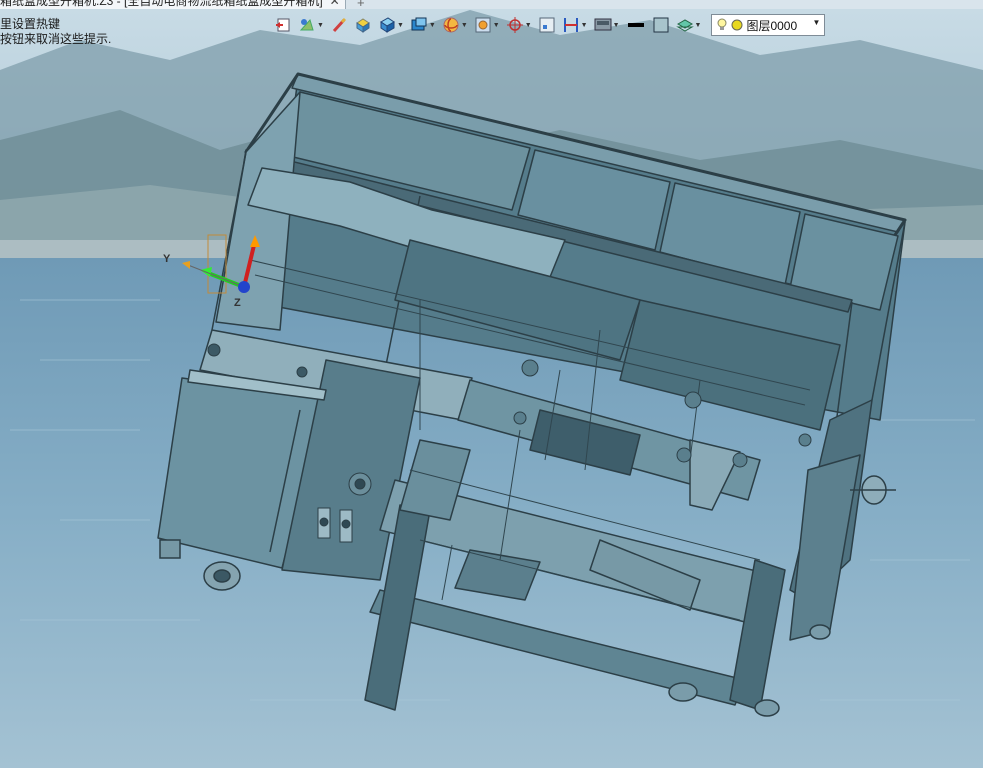  I want to click on coordinate-triad: Y Z, so click(215, 270).